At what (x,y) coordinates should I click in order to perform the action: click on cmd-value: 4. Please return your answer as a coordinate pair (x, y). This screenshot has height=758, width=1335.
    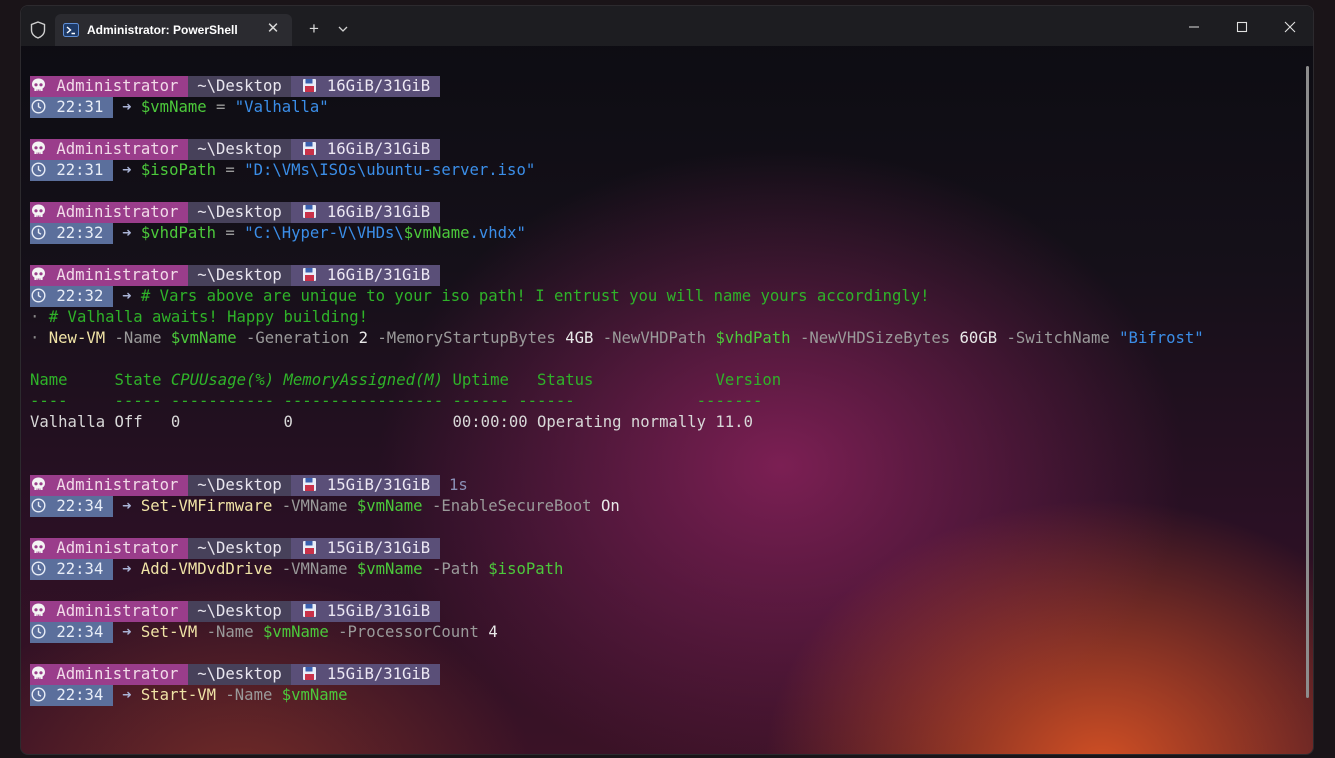
    Looking at the image, I should click on (493, 632).